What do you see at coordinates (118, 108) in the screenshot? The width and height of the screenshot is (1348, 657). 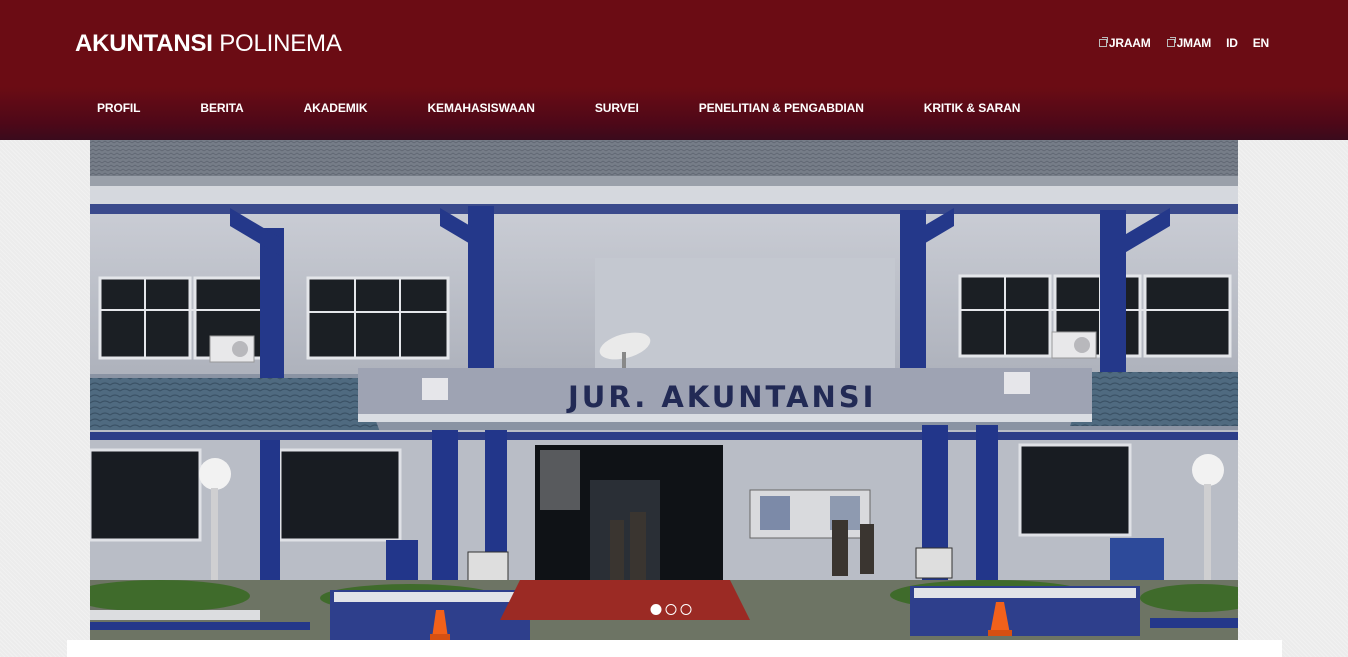 I see `nav-profil: PROFIL` at bounding box center [118, 108].